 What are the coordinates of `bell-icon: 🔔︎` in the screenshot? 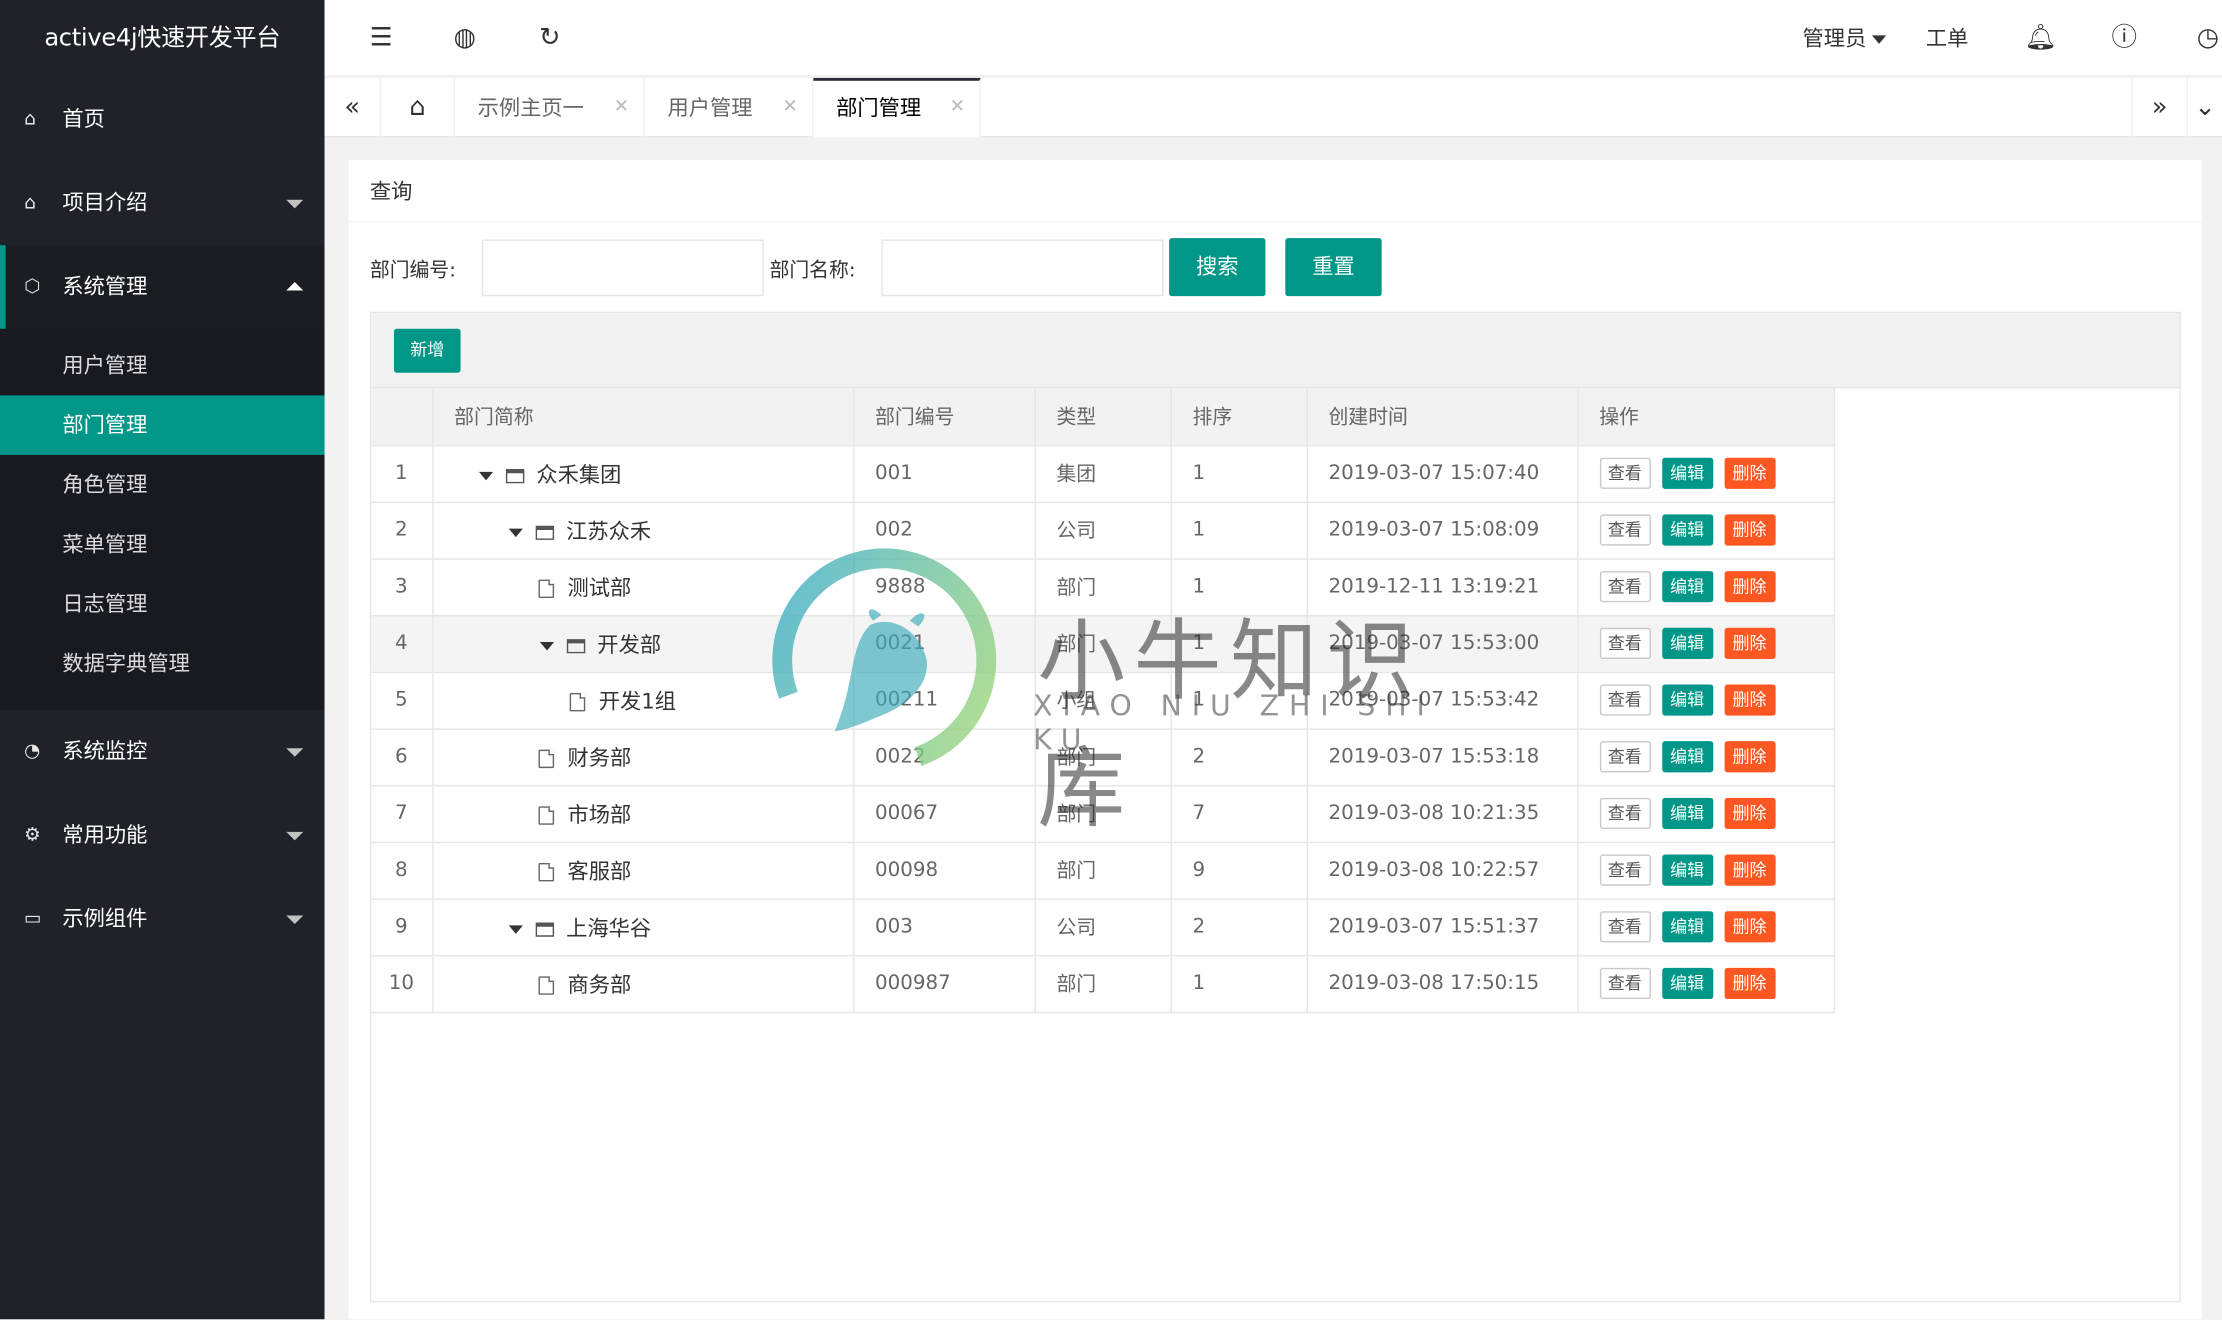 It's located at (2040, 38).